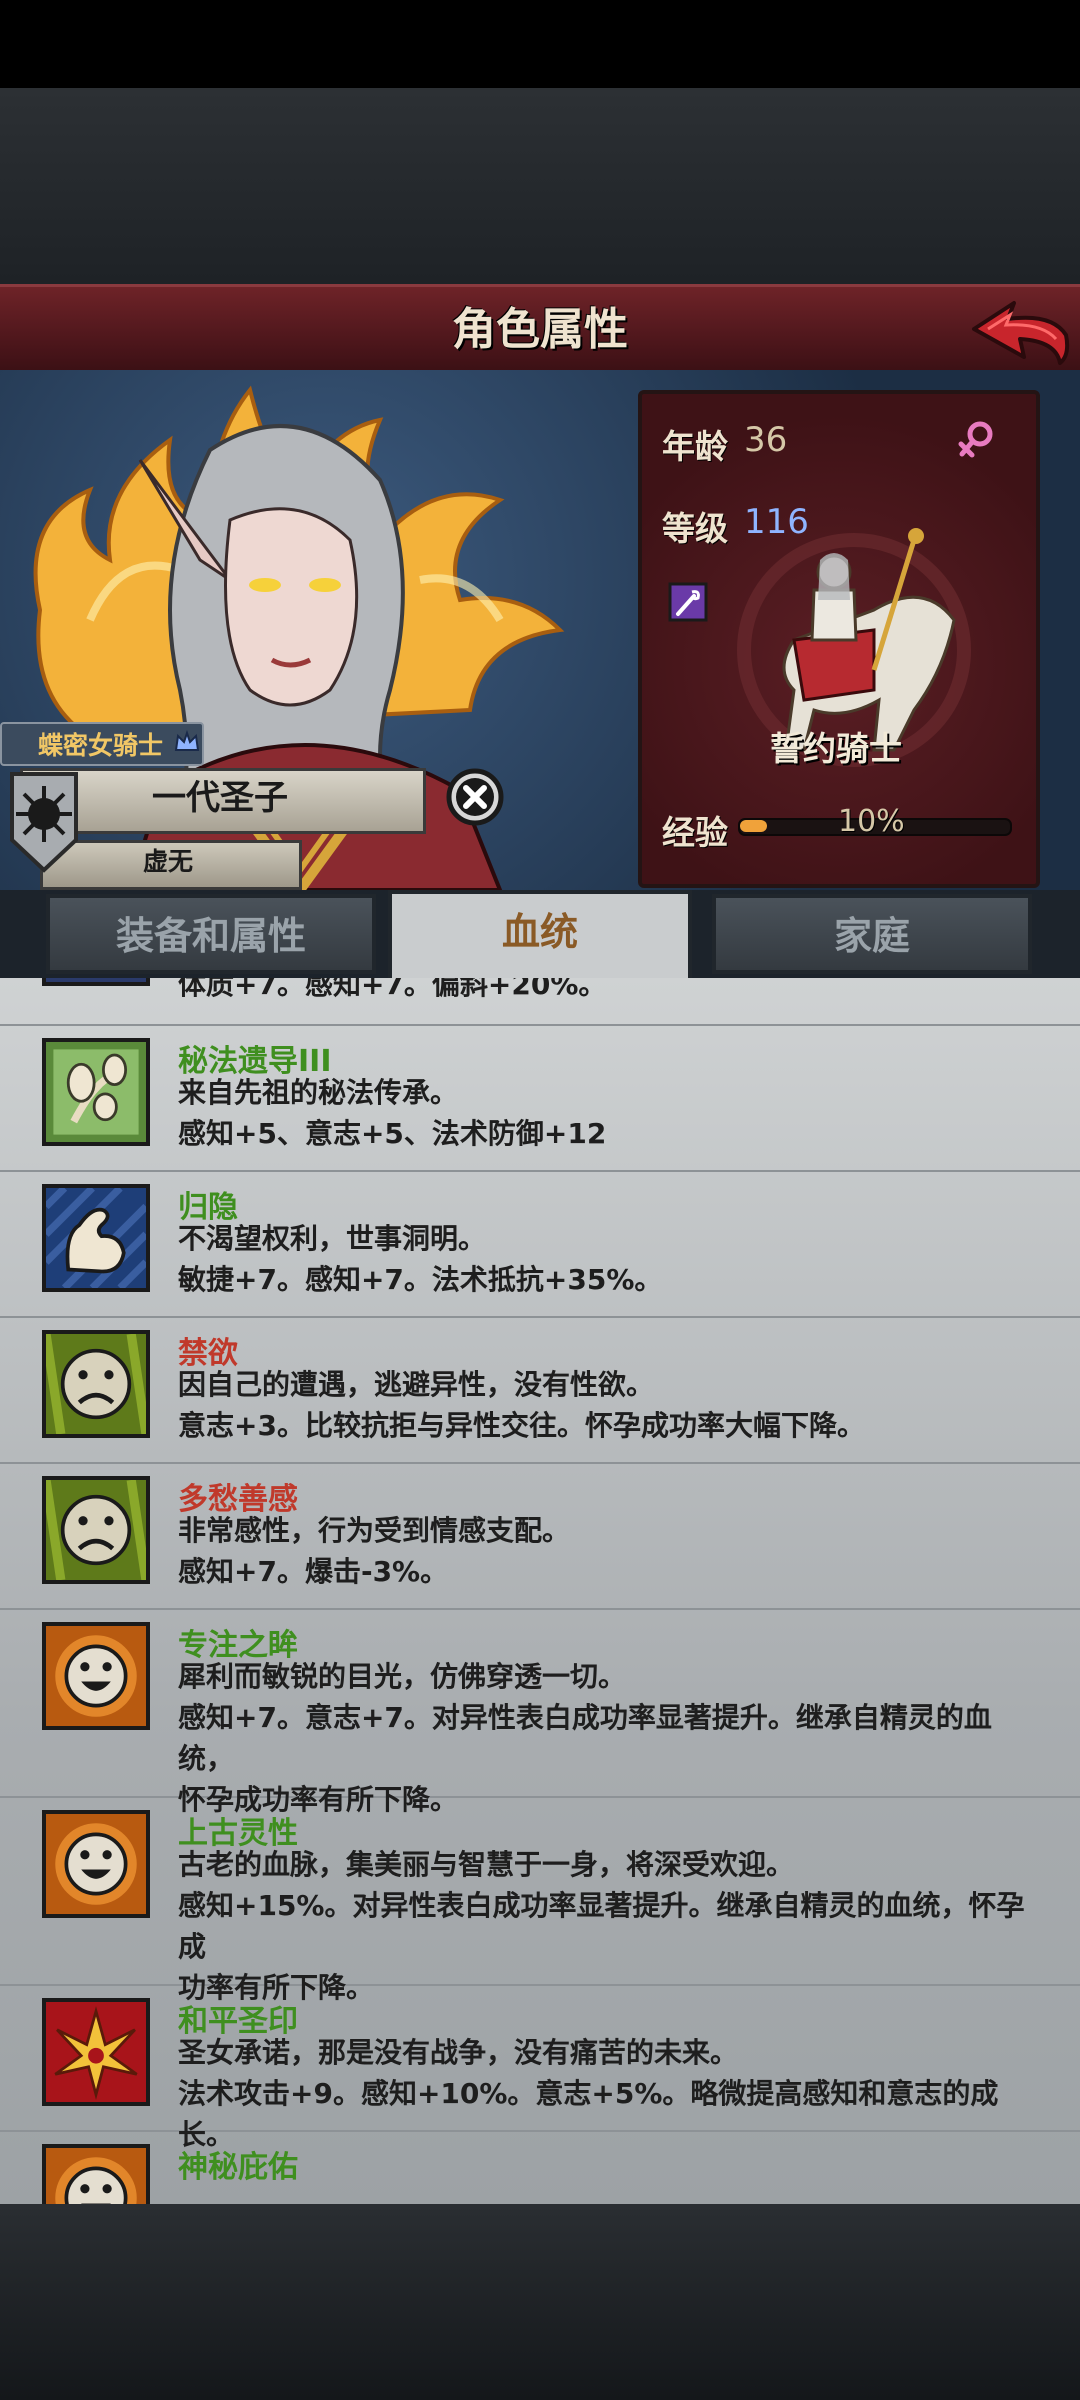  Describe the element at coordinates (96, 2052) in the screenshot. I see `holy-seal-icon` at that location.